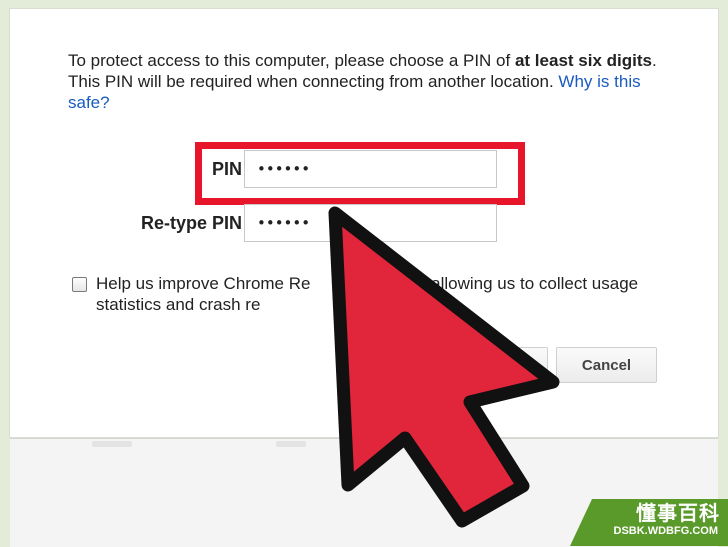  I want to click on retype-pin-label: Re-type PIN, so click(191, 223).